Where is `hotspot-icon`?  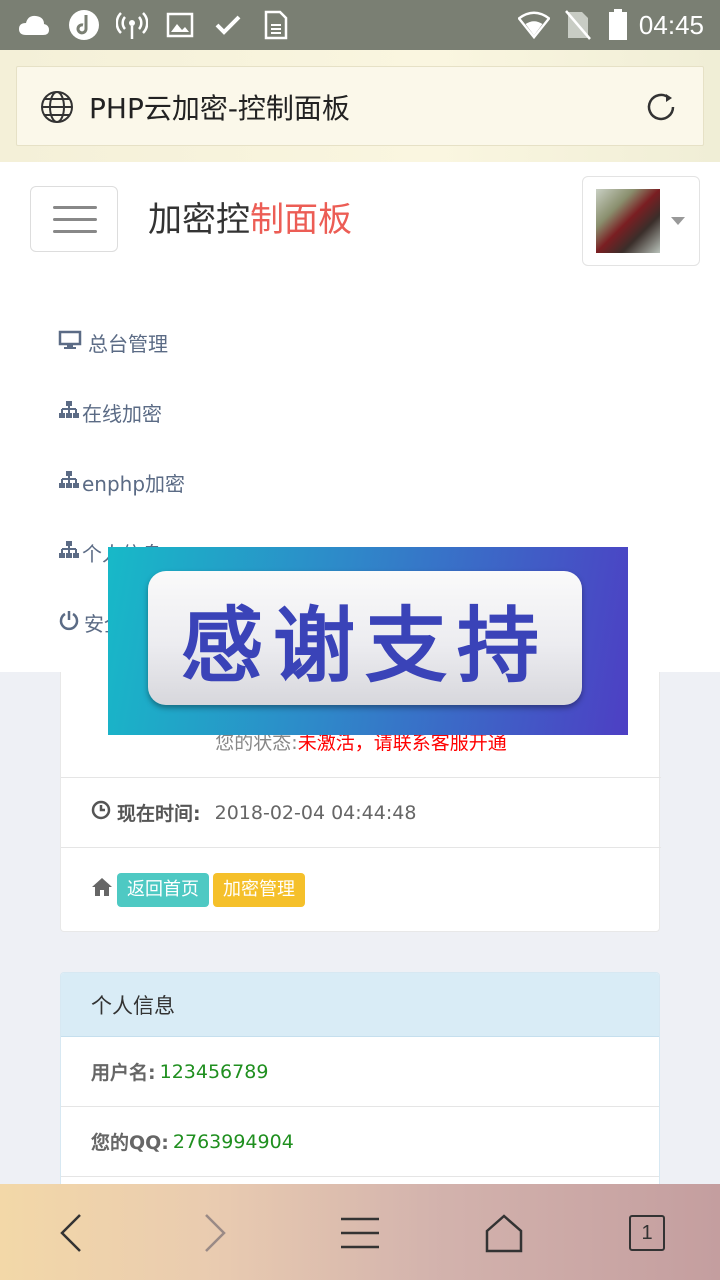
hotspot-icon is located at coordinates (132, 25).